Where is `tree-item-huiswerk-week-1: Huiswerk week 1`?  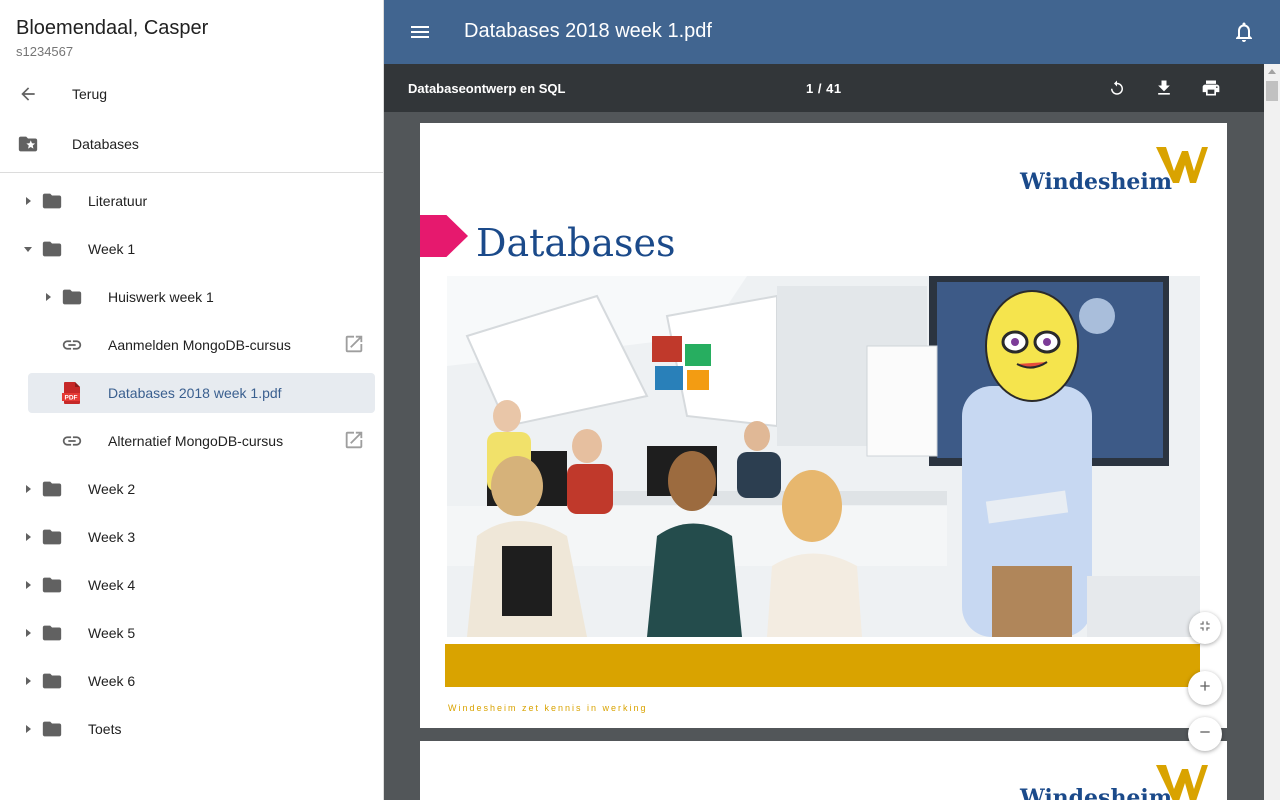 tree-item-huiswerk-week-1: Huiswerk week 1 is located at coordinates (191, 297).